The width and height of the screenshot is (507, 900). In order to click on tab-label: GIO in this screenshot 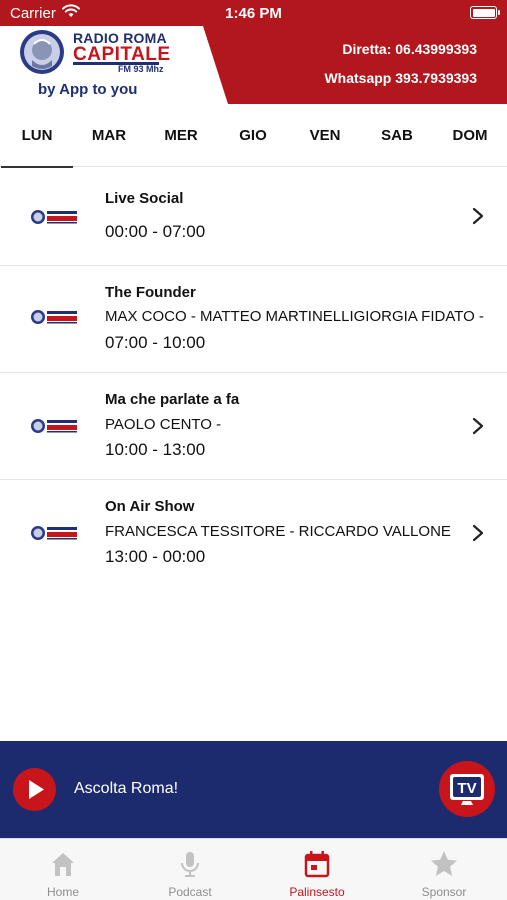, I will do `click(253, 135)`.